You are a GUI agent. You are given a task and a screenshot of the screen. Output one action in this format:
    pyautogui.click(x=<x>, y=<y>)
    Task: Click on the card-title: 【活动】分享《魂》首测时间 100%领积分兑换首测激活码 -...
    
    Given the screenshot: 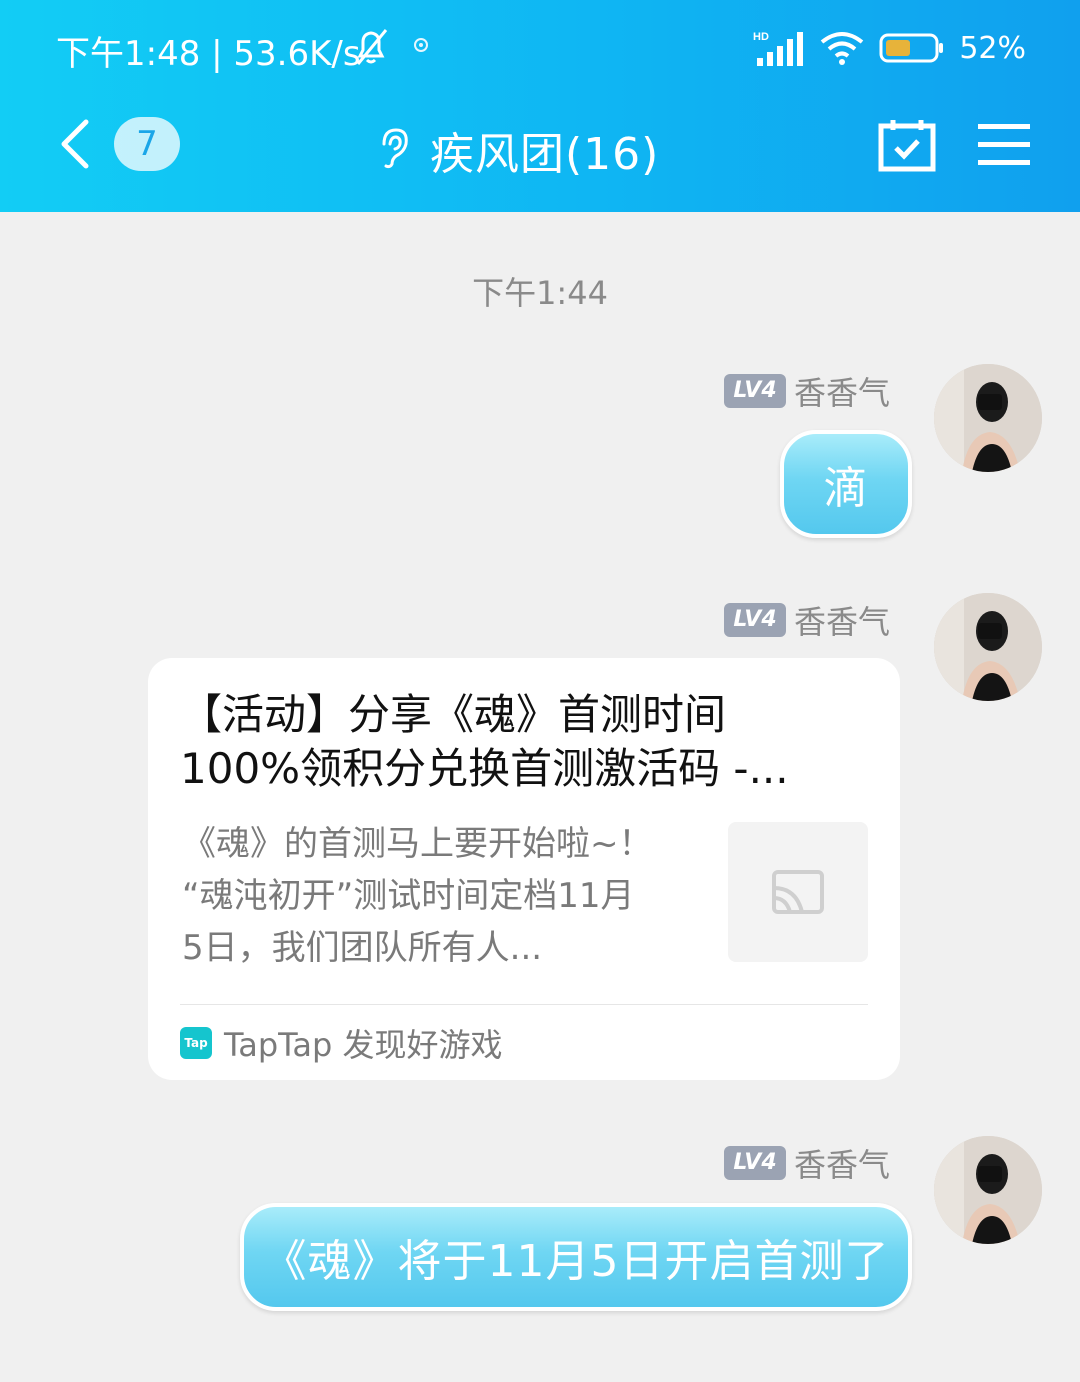 What is the action you would take?
    pyautogui.click(x=520, y=742)
    